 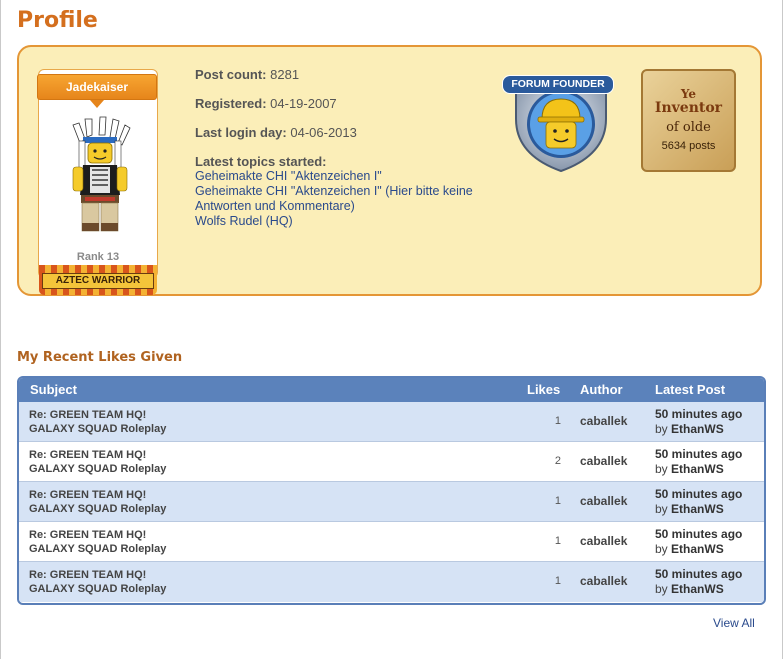 What do you see at coordinates (97, 87) in the screenshot?
I see `member-name: Jadekaiser` at bounding box center [97, 87].